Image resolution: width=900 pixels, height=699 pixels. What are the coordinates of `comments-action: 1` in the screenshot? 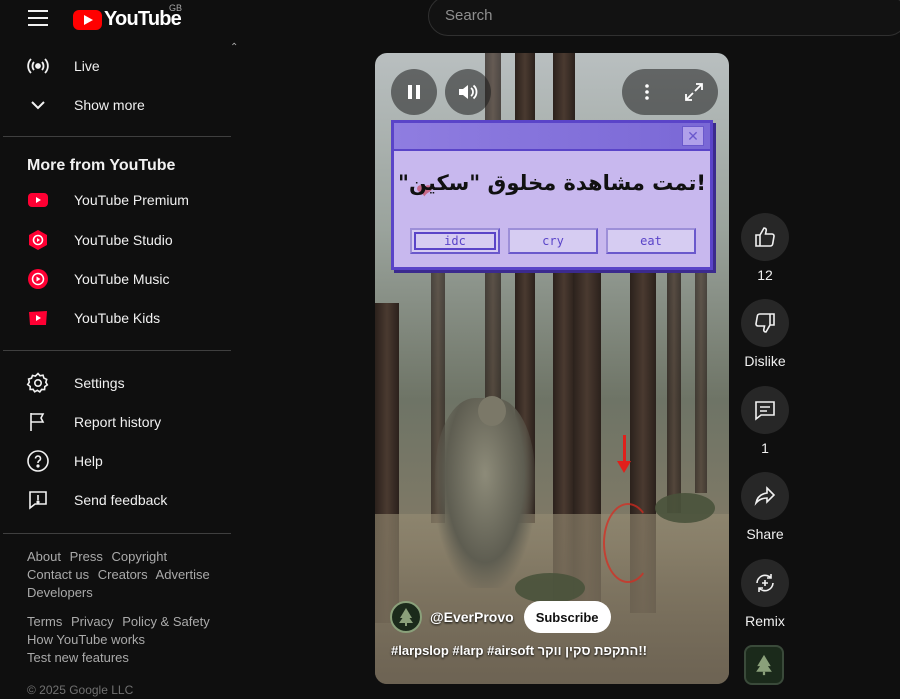 It's located at (765, 421).